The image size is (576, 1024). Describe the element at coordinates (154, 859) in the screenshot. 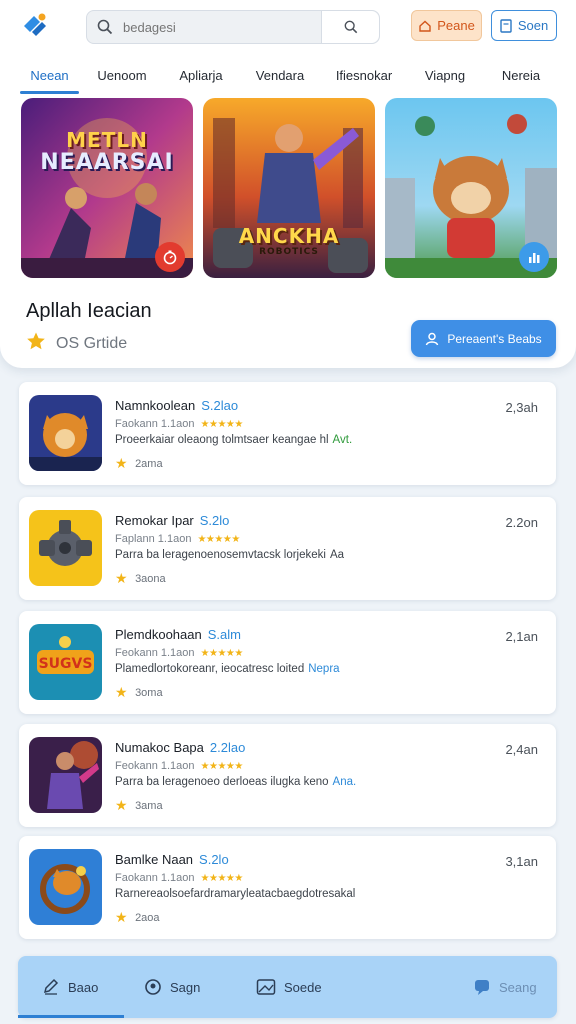

I see `app-name: Bamlke Naan` at that location.